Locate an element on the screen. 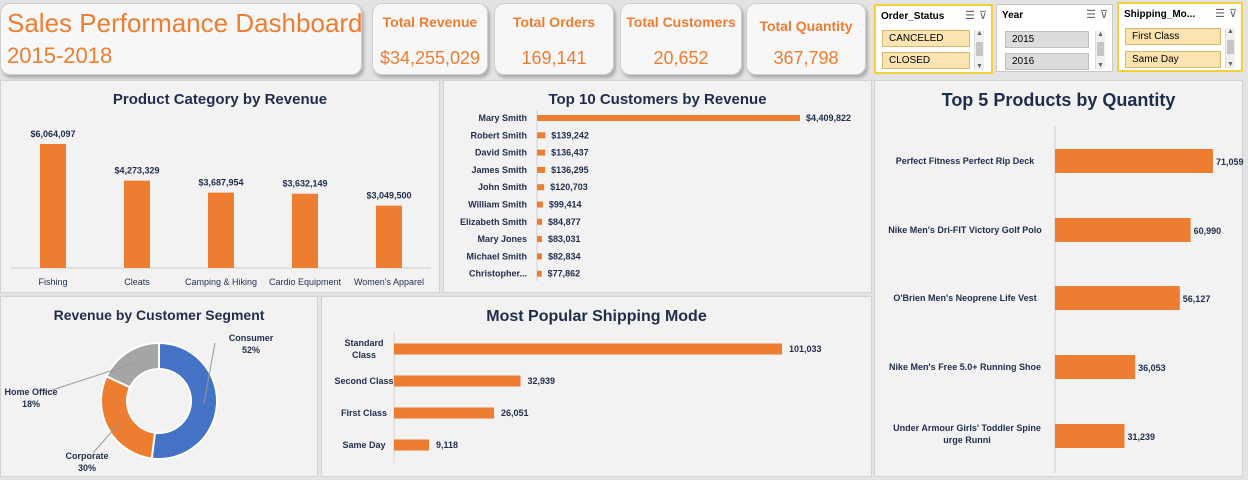  data-label: $4,409,822 is located at coordinates (828, 118).